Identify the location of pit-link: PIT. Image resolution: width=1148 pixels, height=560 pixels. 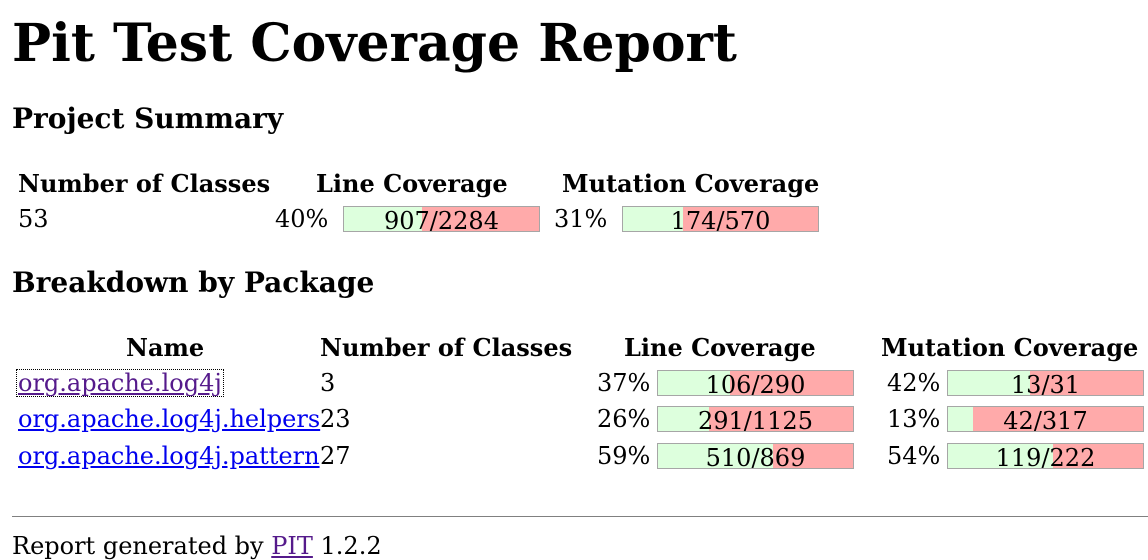
(292, 546).